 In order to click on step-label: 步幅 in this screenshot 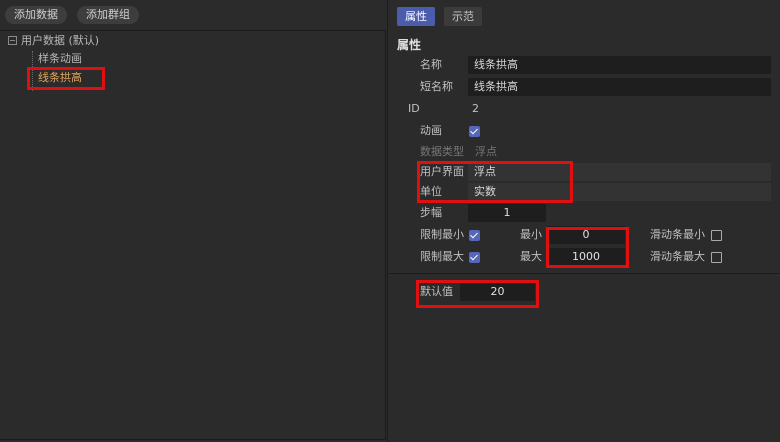, I will do `click(431, 212)`.